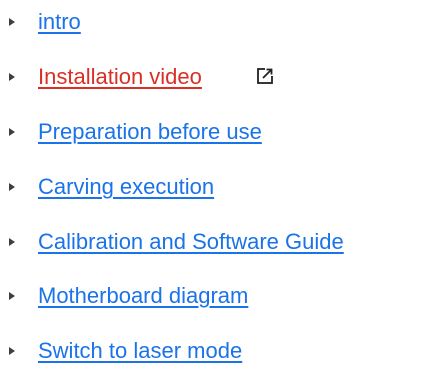 This screenshot has width=426, height=385. I want to click on external-link-icon, so click(265, 76).